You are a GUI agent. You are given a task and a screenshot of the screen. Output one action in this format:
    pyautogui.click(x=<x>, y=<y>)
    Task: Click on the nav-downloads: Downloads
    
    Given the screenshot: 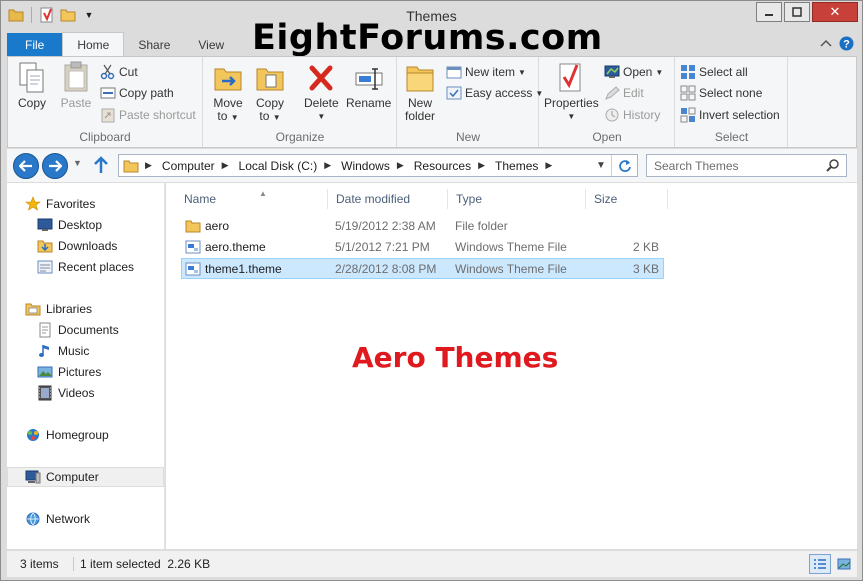 What is the action you would take?
    pyautogui.click(x=100, y=246)
    